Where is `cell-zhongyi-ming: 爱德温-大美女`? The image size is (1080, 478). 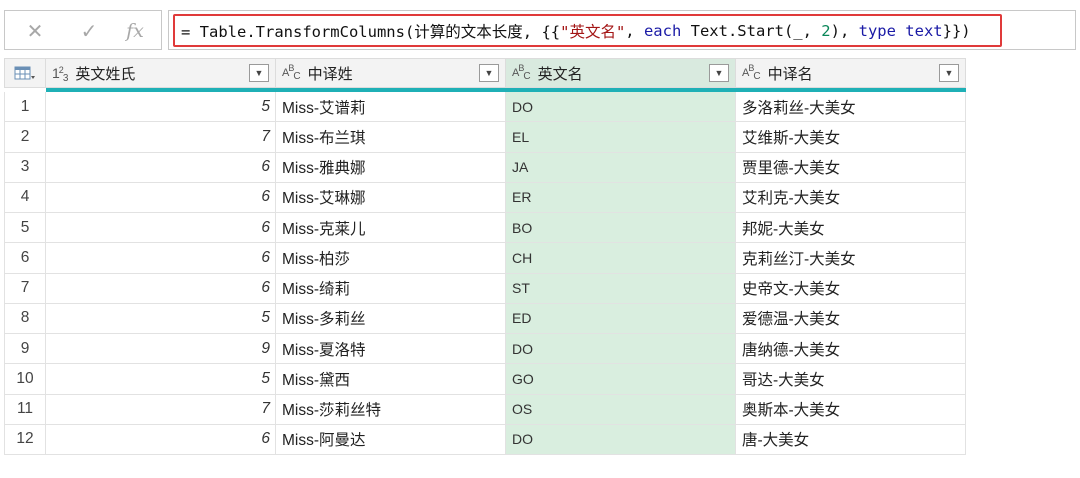
cell-zhongyi-ming: 爱德温-大美女 is located at coordinates (851, 318).